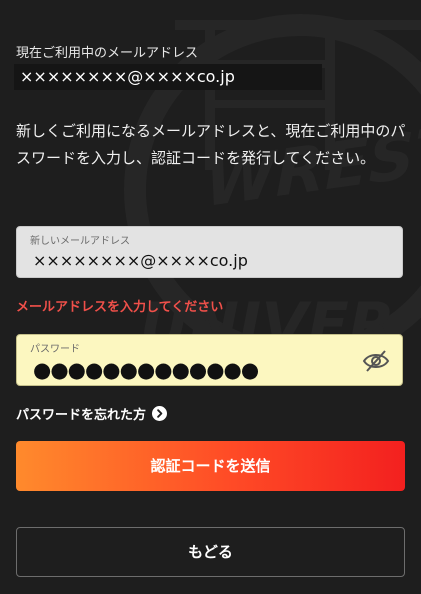  Describe the element at coordinates (80, 241) in the screenshot. I see `new-email-label: 新しいメールアドレス` at that location.